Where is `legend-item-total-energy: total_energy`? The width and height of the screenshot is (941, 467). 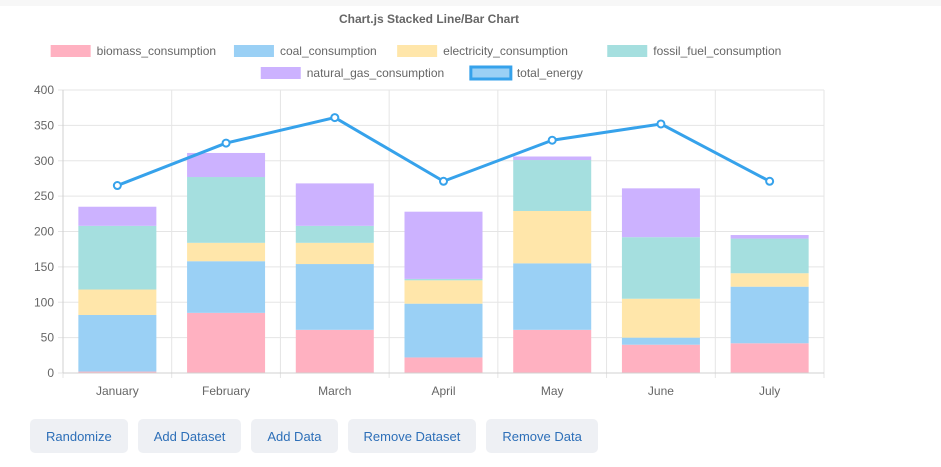
legend-item-total-energy: total_energy is located at coordinates (526, 73).